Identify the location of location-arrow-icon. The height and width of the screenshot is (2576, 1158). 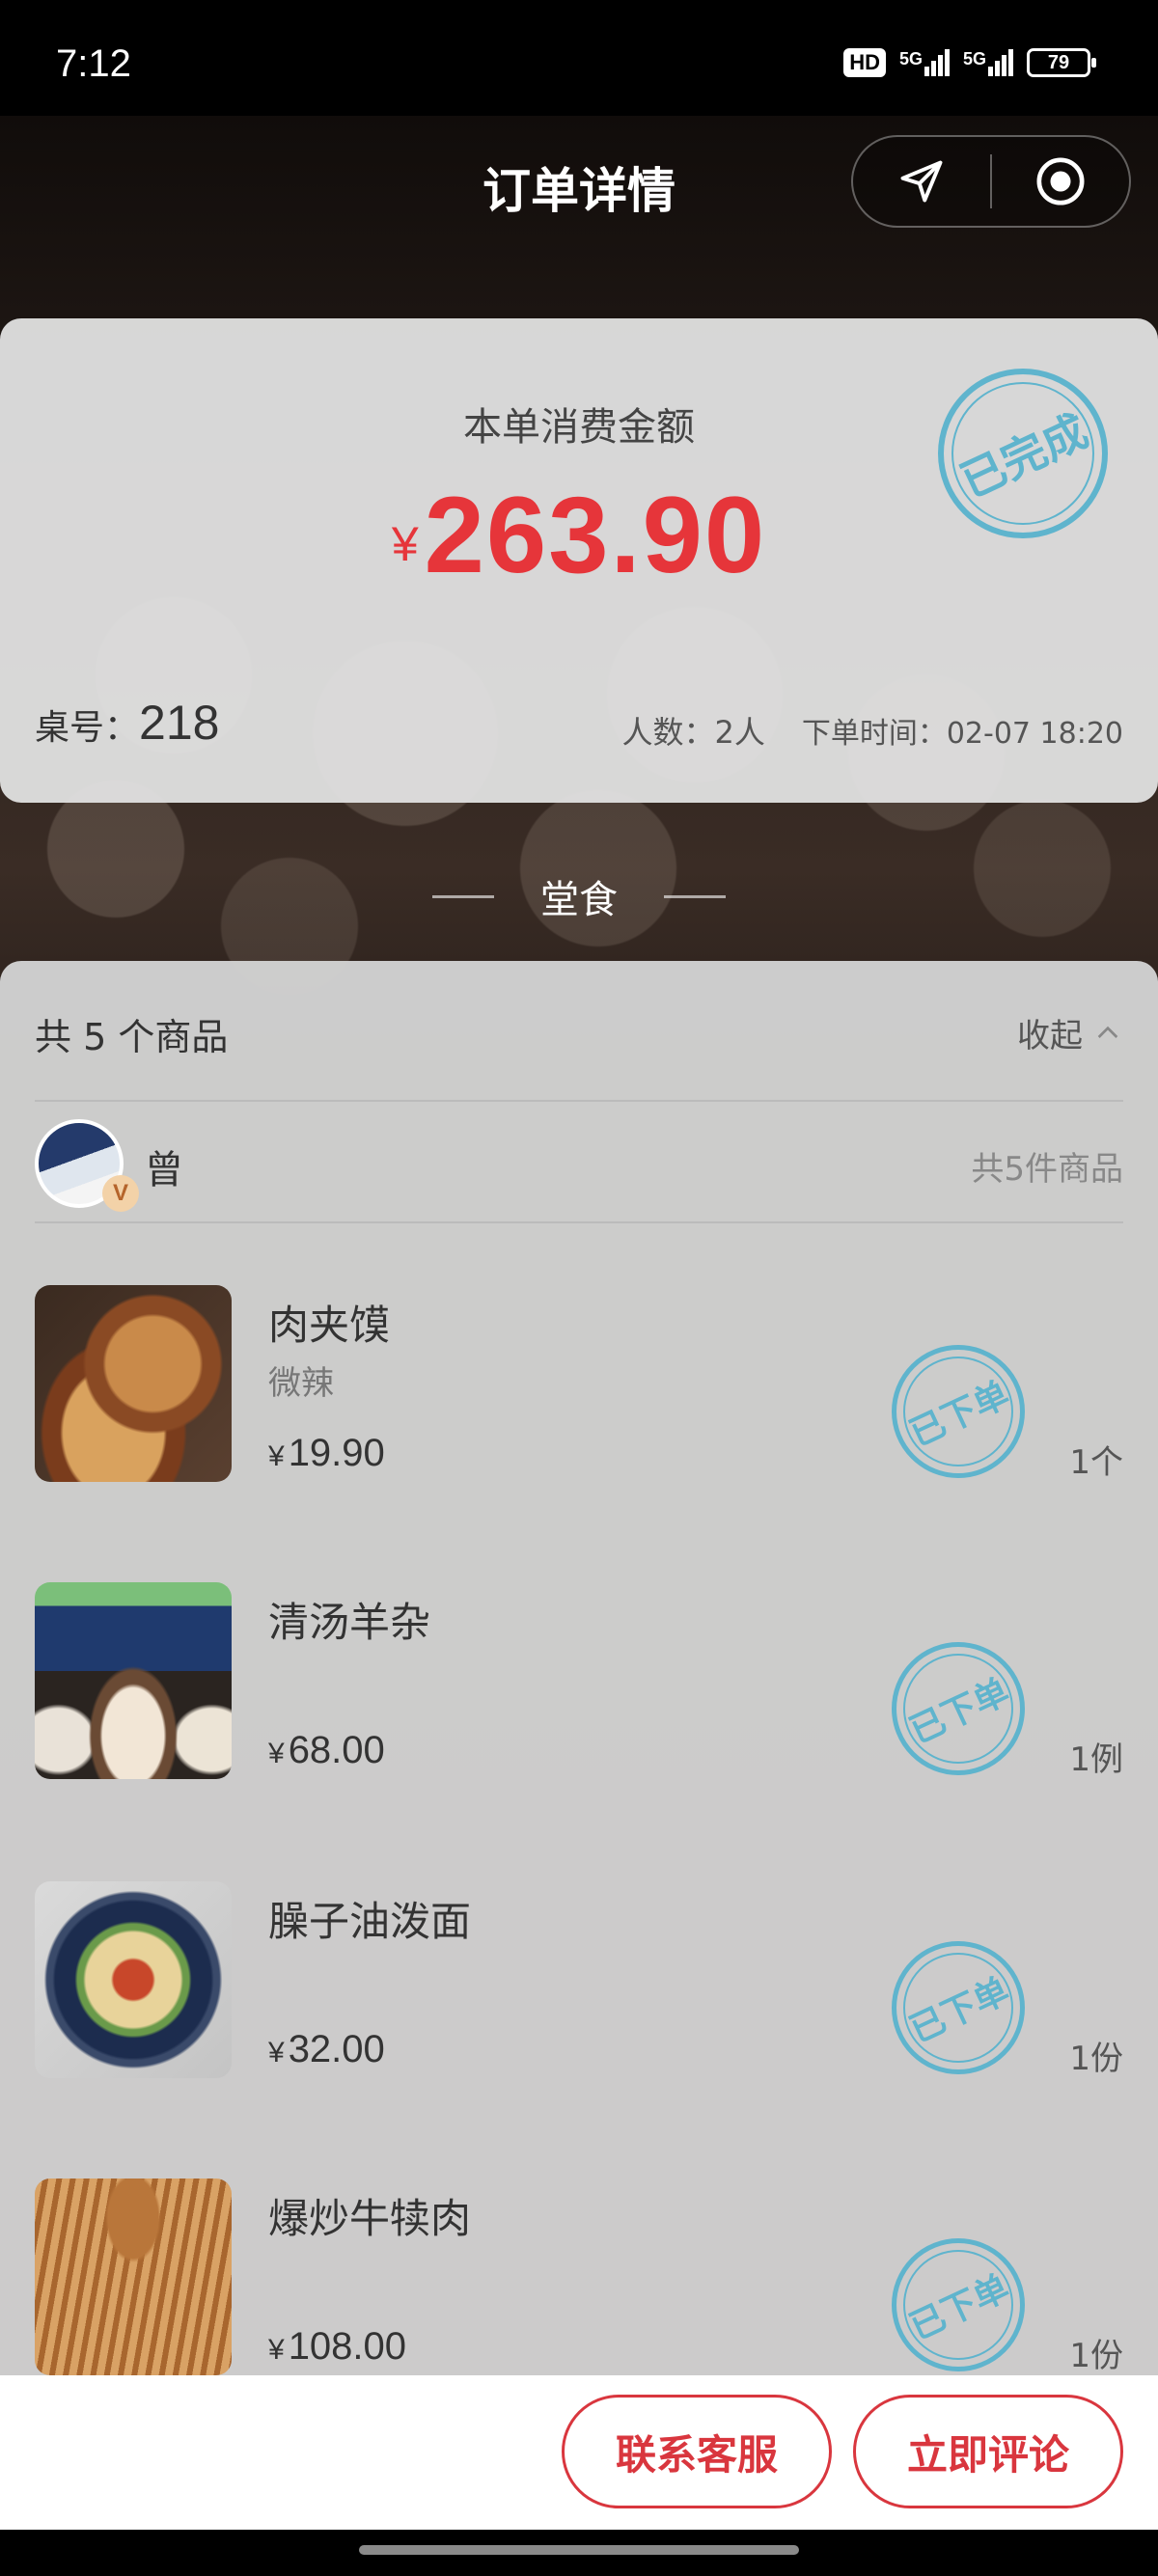
(921, 182).